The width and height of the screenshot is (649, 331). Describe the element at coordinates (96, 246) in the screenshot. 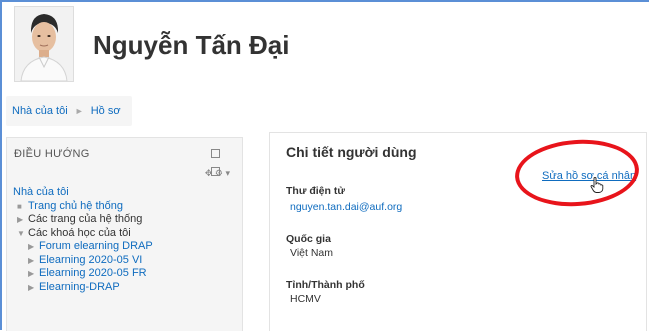

I see `course-link: Forum elearning DRAP` at that location.